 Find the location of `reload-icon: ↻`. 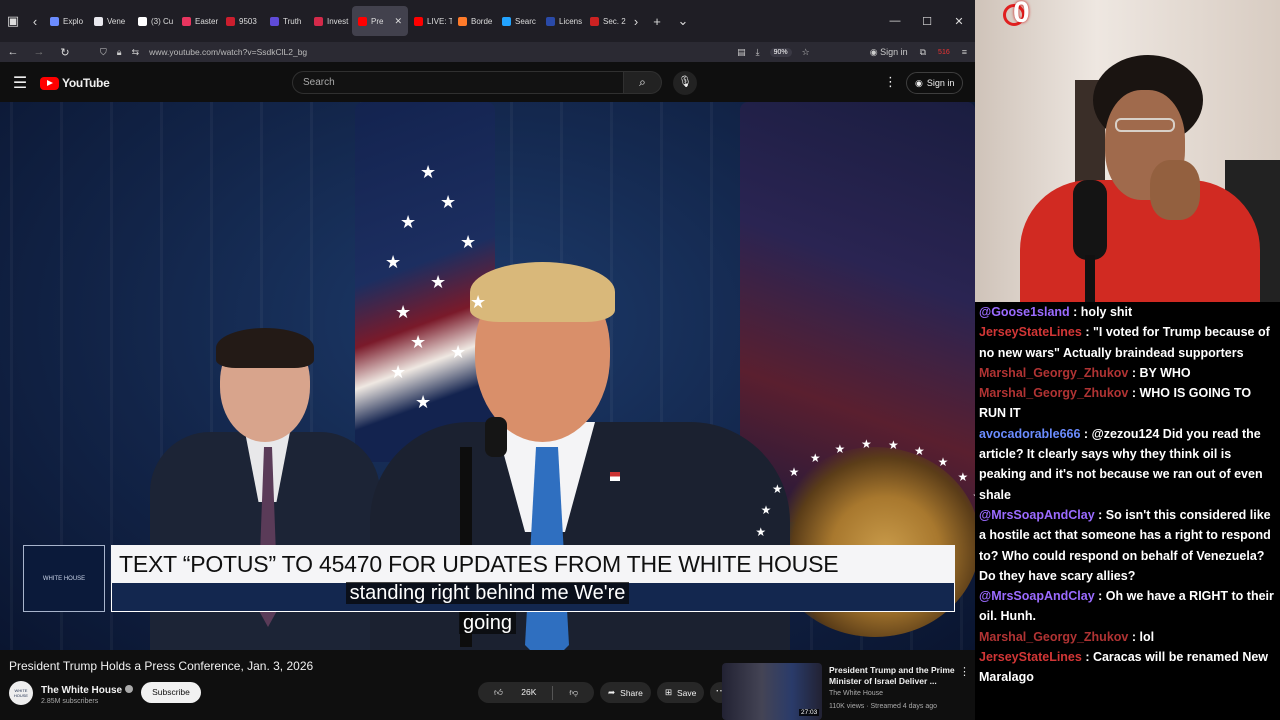

reload-icon: ↻ is located at coordinates (65, 52).